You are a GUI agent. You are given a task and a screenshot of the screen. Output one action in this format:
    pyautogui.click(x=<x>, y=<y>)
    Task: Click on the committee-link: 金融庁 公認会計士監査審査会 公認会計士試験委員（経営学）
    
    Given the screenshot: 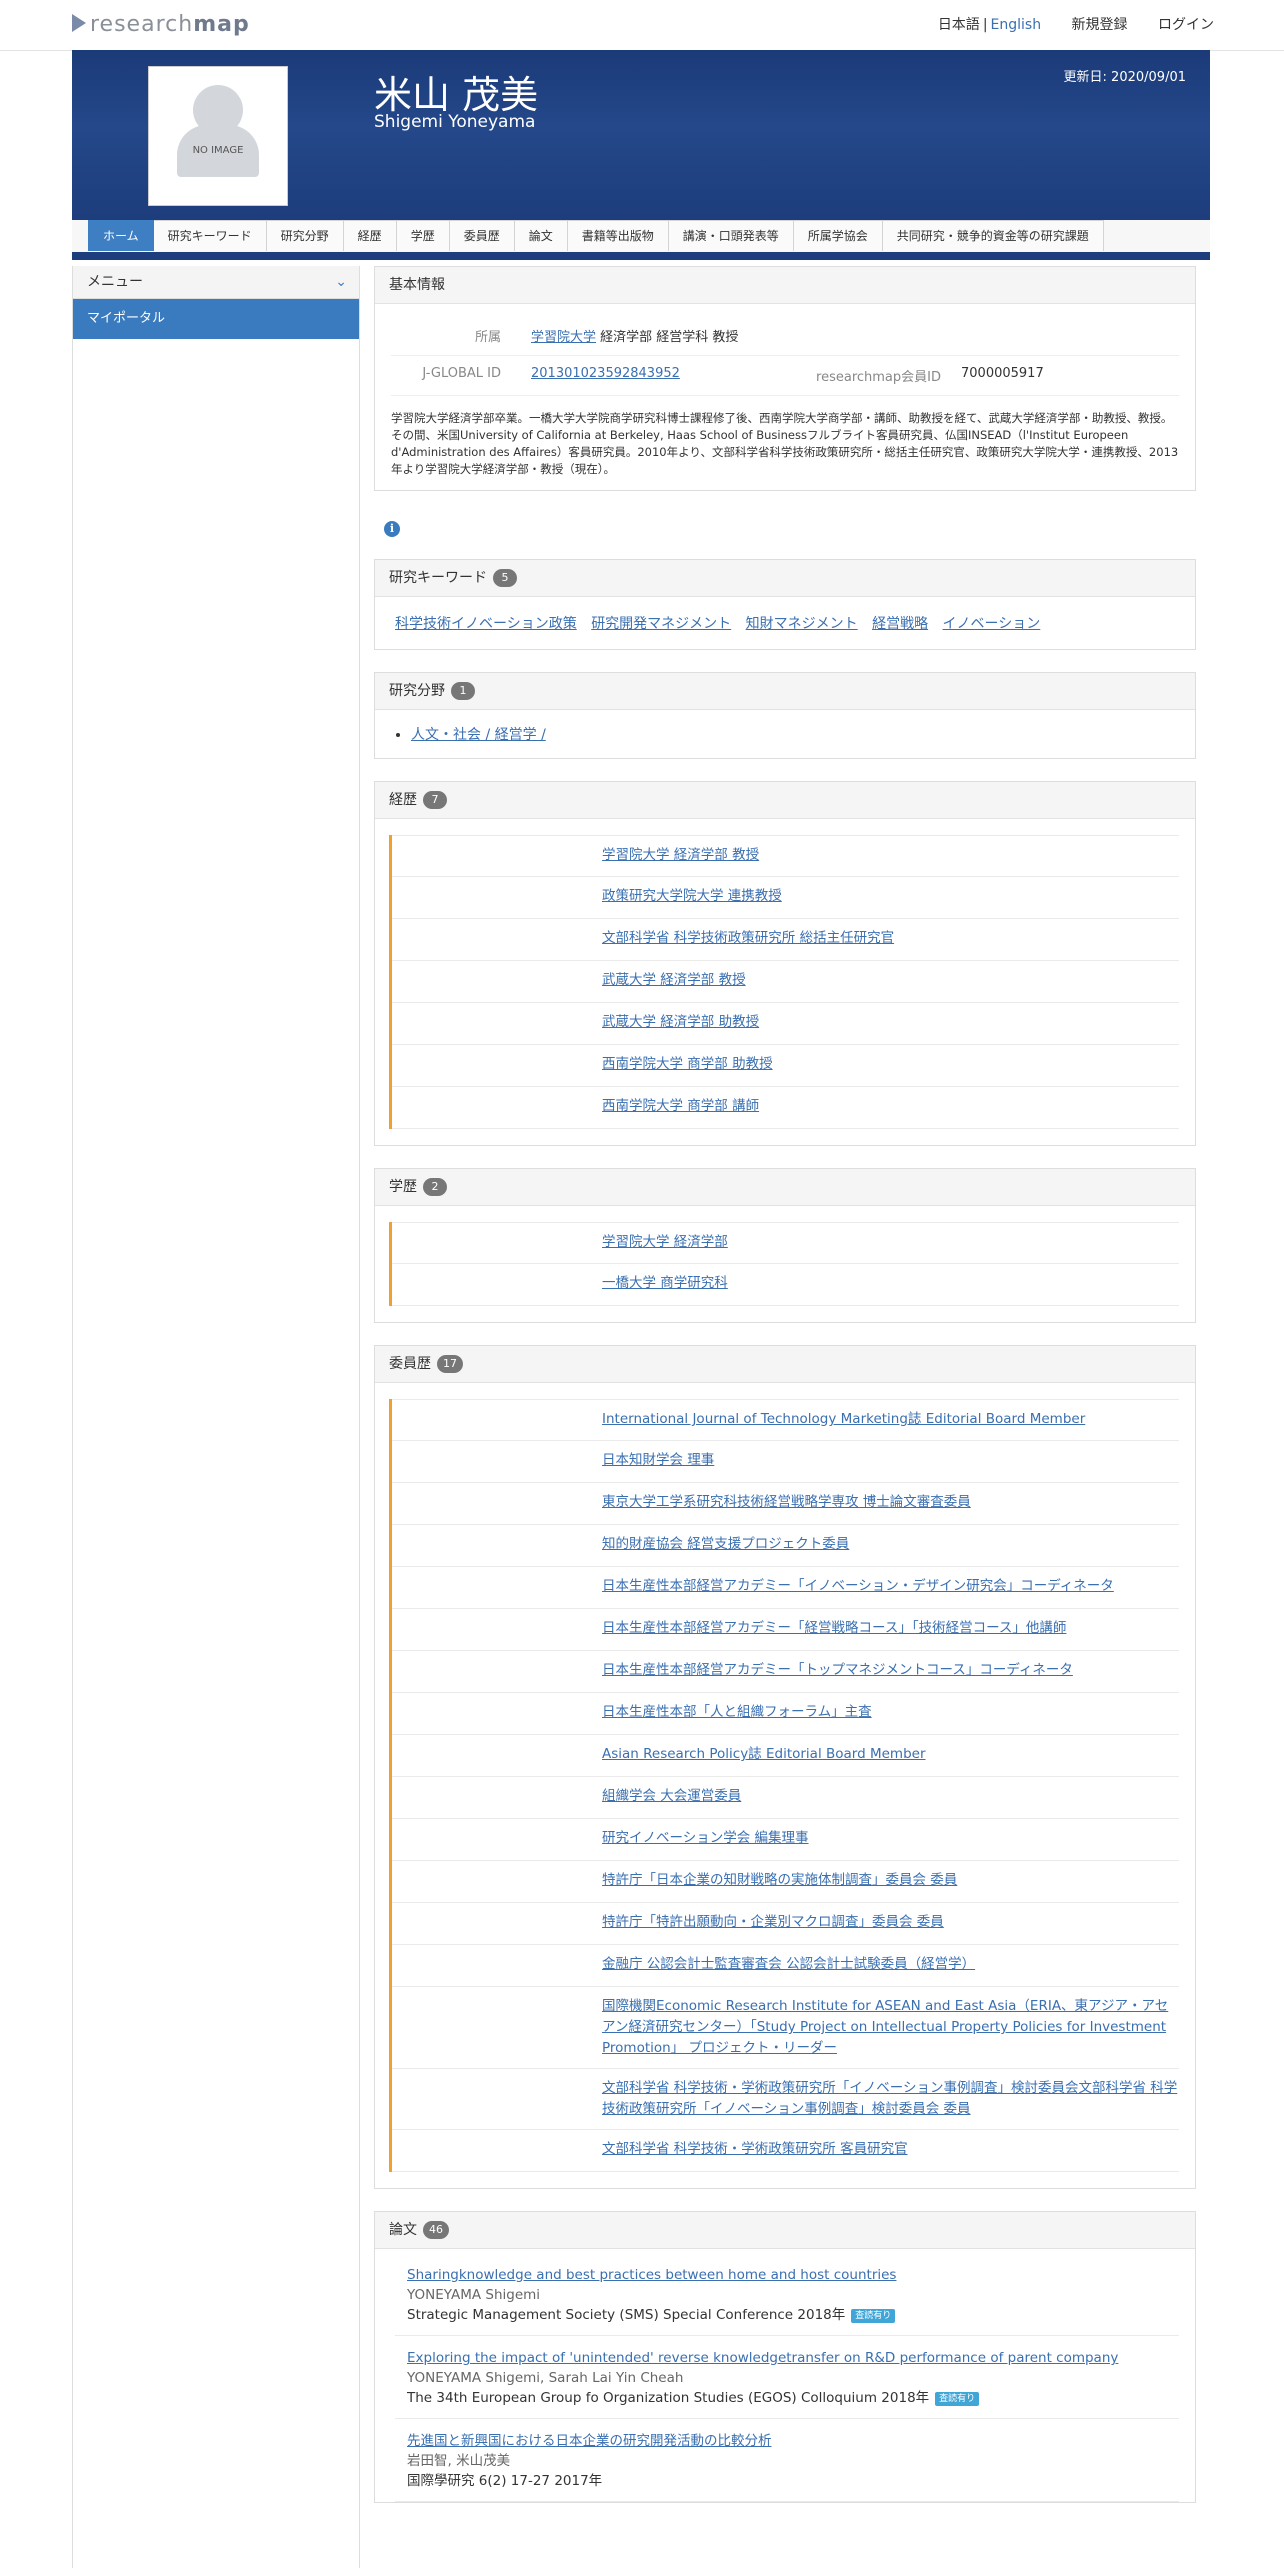 What is the action you would take?
    pyautogui.click(x=788, y=1964)
    